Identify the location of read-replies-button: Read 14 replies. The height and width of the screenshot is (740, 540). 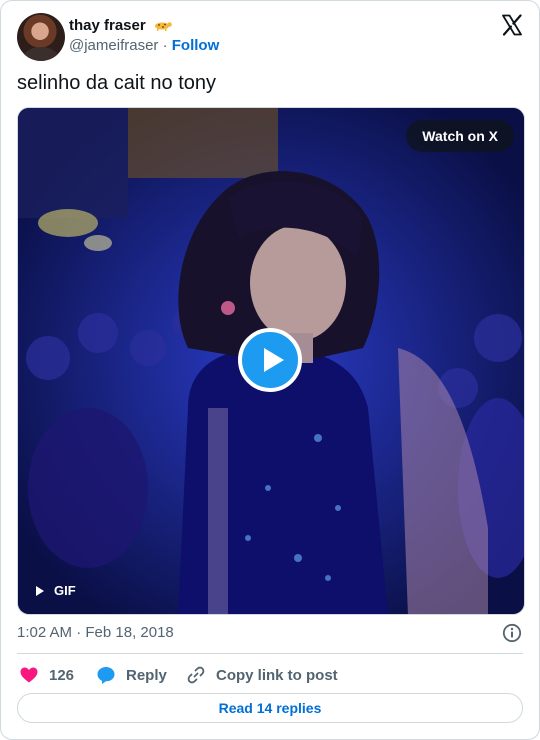
(270, 708).